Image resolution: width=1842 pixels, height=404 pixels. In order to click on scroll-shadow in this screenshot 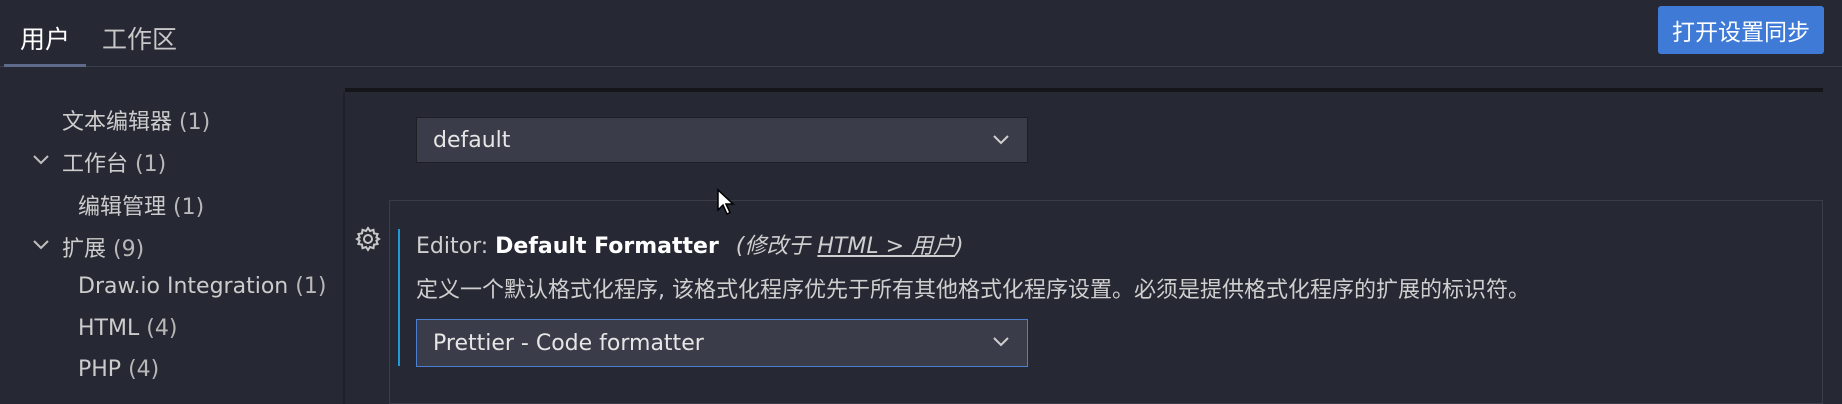, I will do `click(1084, 90)`.